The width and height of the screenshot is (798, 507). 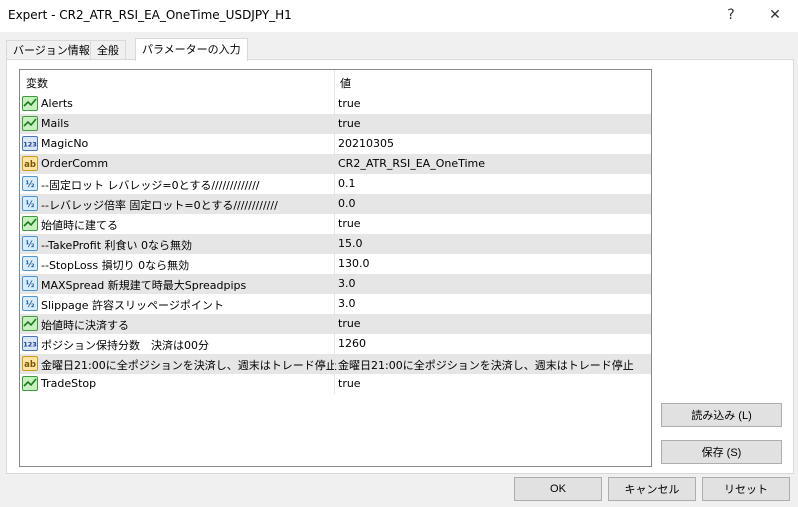 What do you see at coordinates (366, 143) in the screenshot?
I see `parameter-value: 20210305` at bounding box center [366, 143].